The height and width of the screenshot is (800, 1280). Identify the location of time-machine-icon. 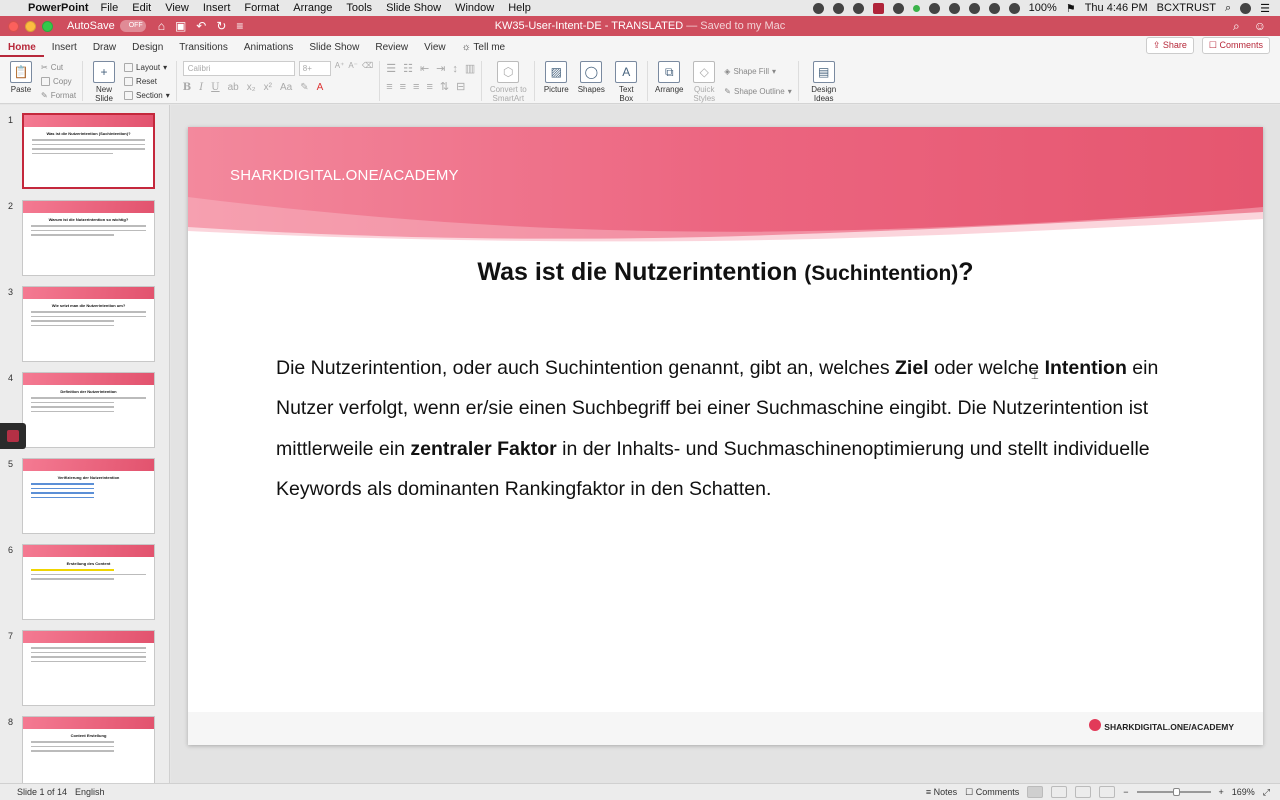
(954, 8).